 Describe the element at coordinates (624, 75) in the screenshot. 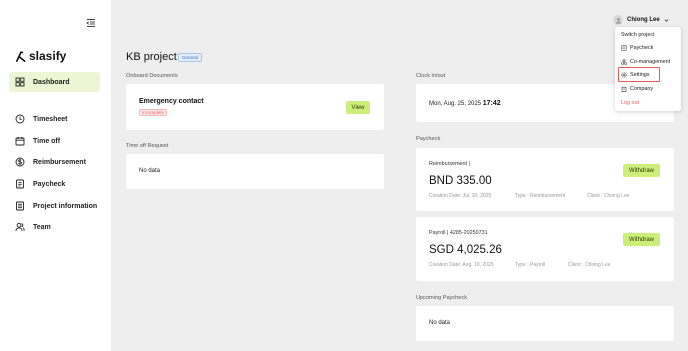

I see `gear-icon` at that location.